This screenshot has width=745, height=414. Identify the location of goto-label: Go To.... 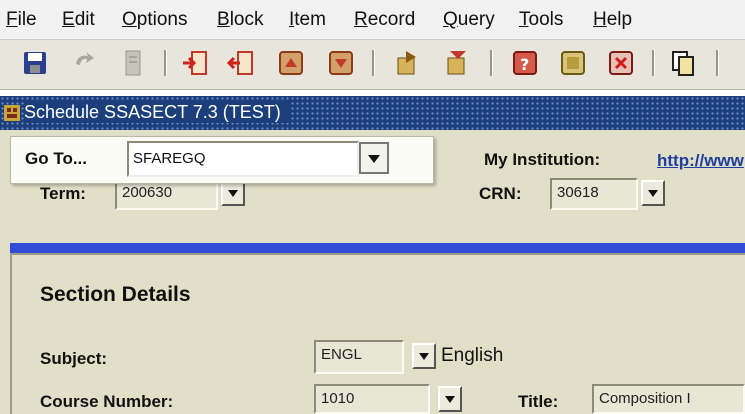
(56, 158).